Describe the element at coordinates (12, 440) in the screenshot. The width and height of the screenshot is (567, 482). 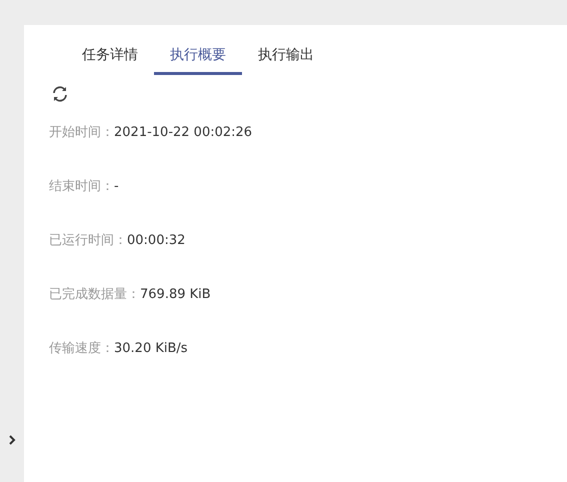
I see `chevron-right-icon` at that location.